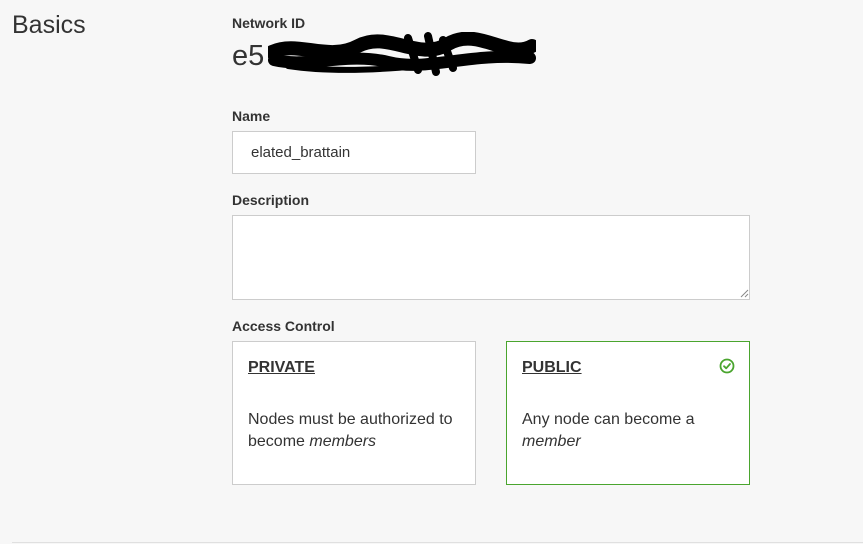 This screenshot has height=544, width=863. I want to click on access-option-public: PUBLIC Any node can become a member, so click(628, 413).